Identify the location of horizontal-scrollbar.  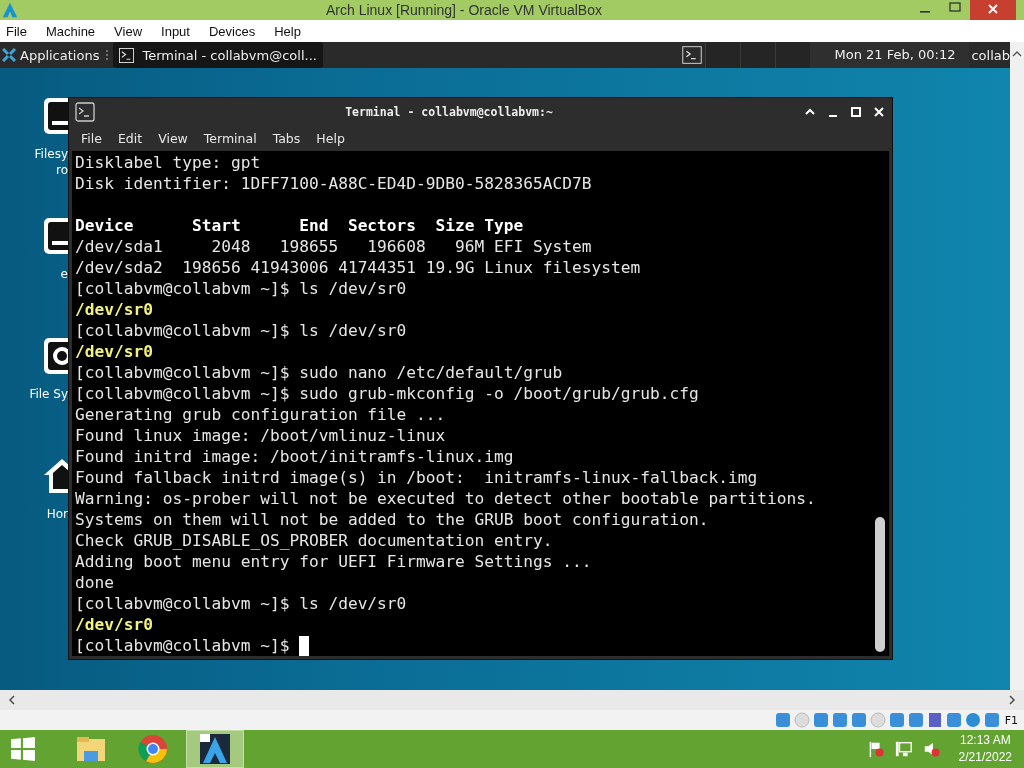
(512, 700).